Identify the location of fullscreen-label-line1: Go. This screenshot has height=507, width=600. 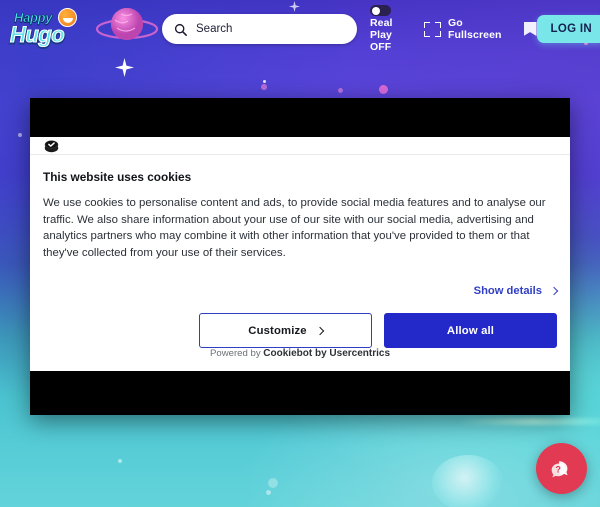
(455, 23).